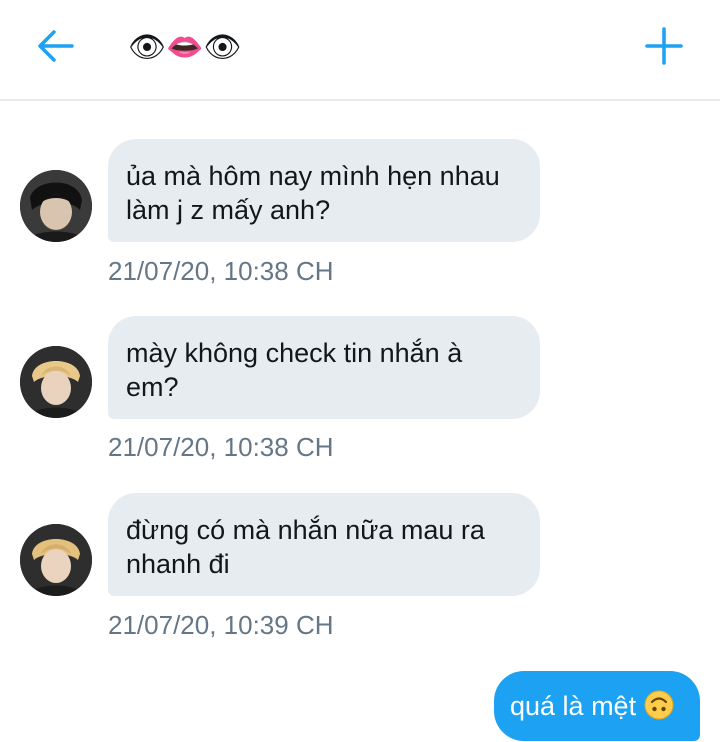 The height and width of the screenshot is (742, 720). I want to click on add-button, so click(664, 46).